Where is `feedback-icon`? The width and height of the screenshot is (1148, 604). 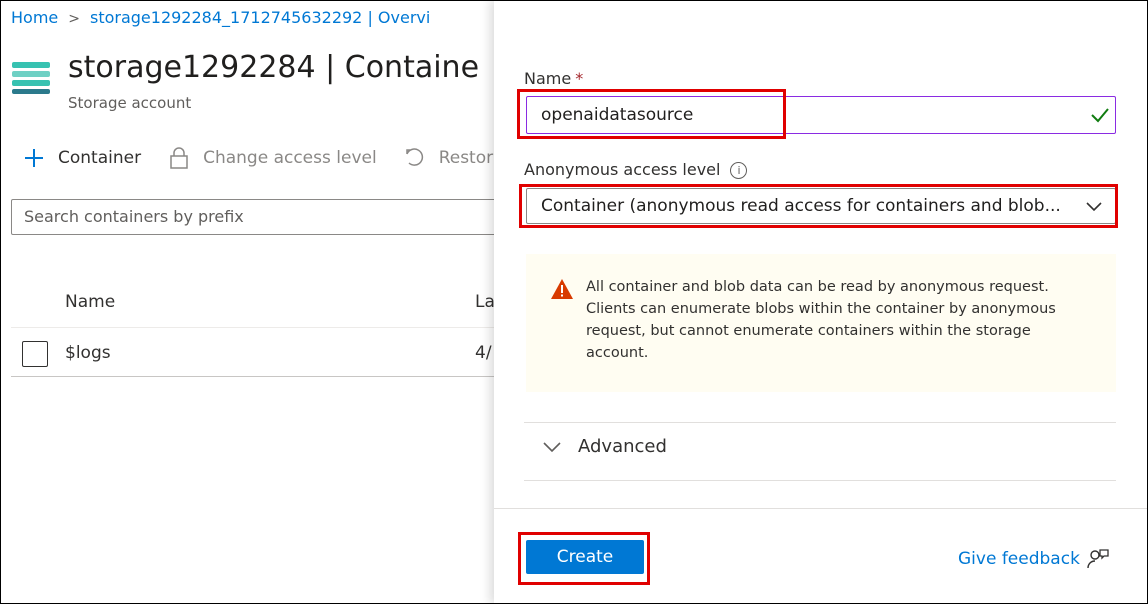
feedback-icon is located at coordinates (1098, 559).